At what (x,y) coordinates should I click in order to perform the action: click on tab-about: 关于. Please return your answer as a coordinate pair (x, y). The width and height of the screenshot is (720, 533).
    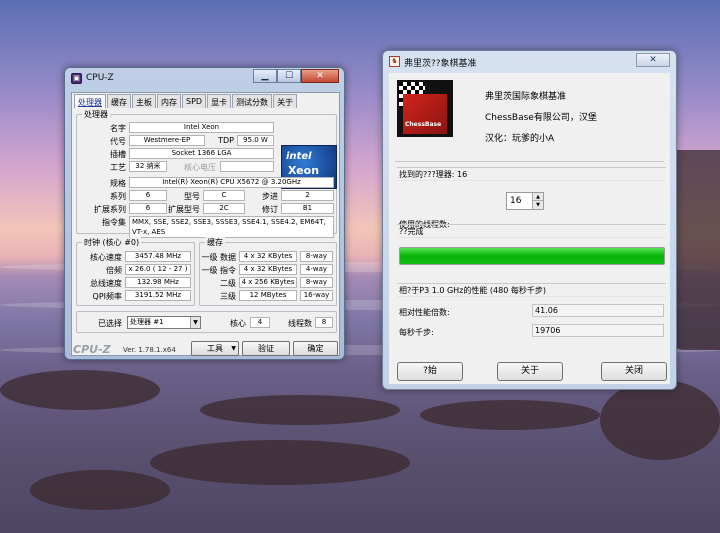
    Looking at the image, I should click on (285, 101).